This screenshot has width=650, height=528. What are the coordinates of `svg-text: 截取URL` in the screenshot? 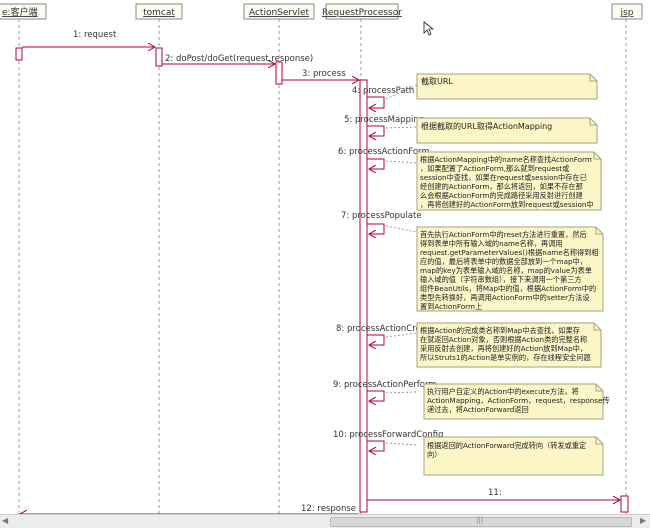 It's located at (437, 81).